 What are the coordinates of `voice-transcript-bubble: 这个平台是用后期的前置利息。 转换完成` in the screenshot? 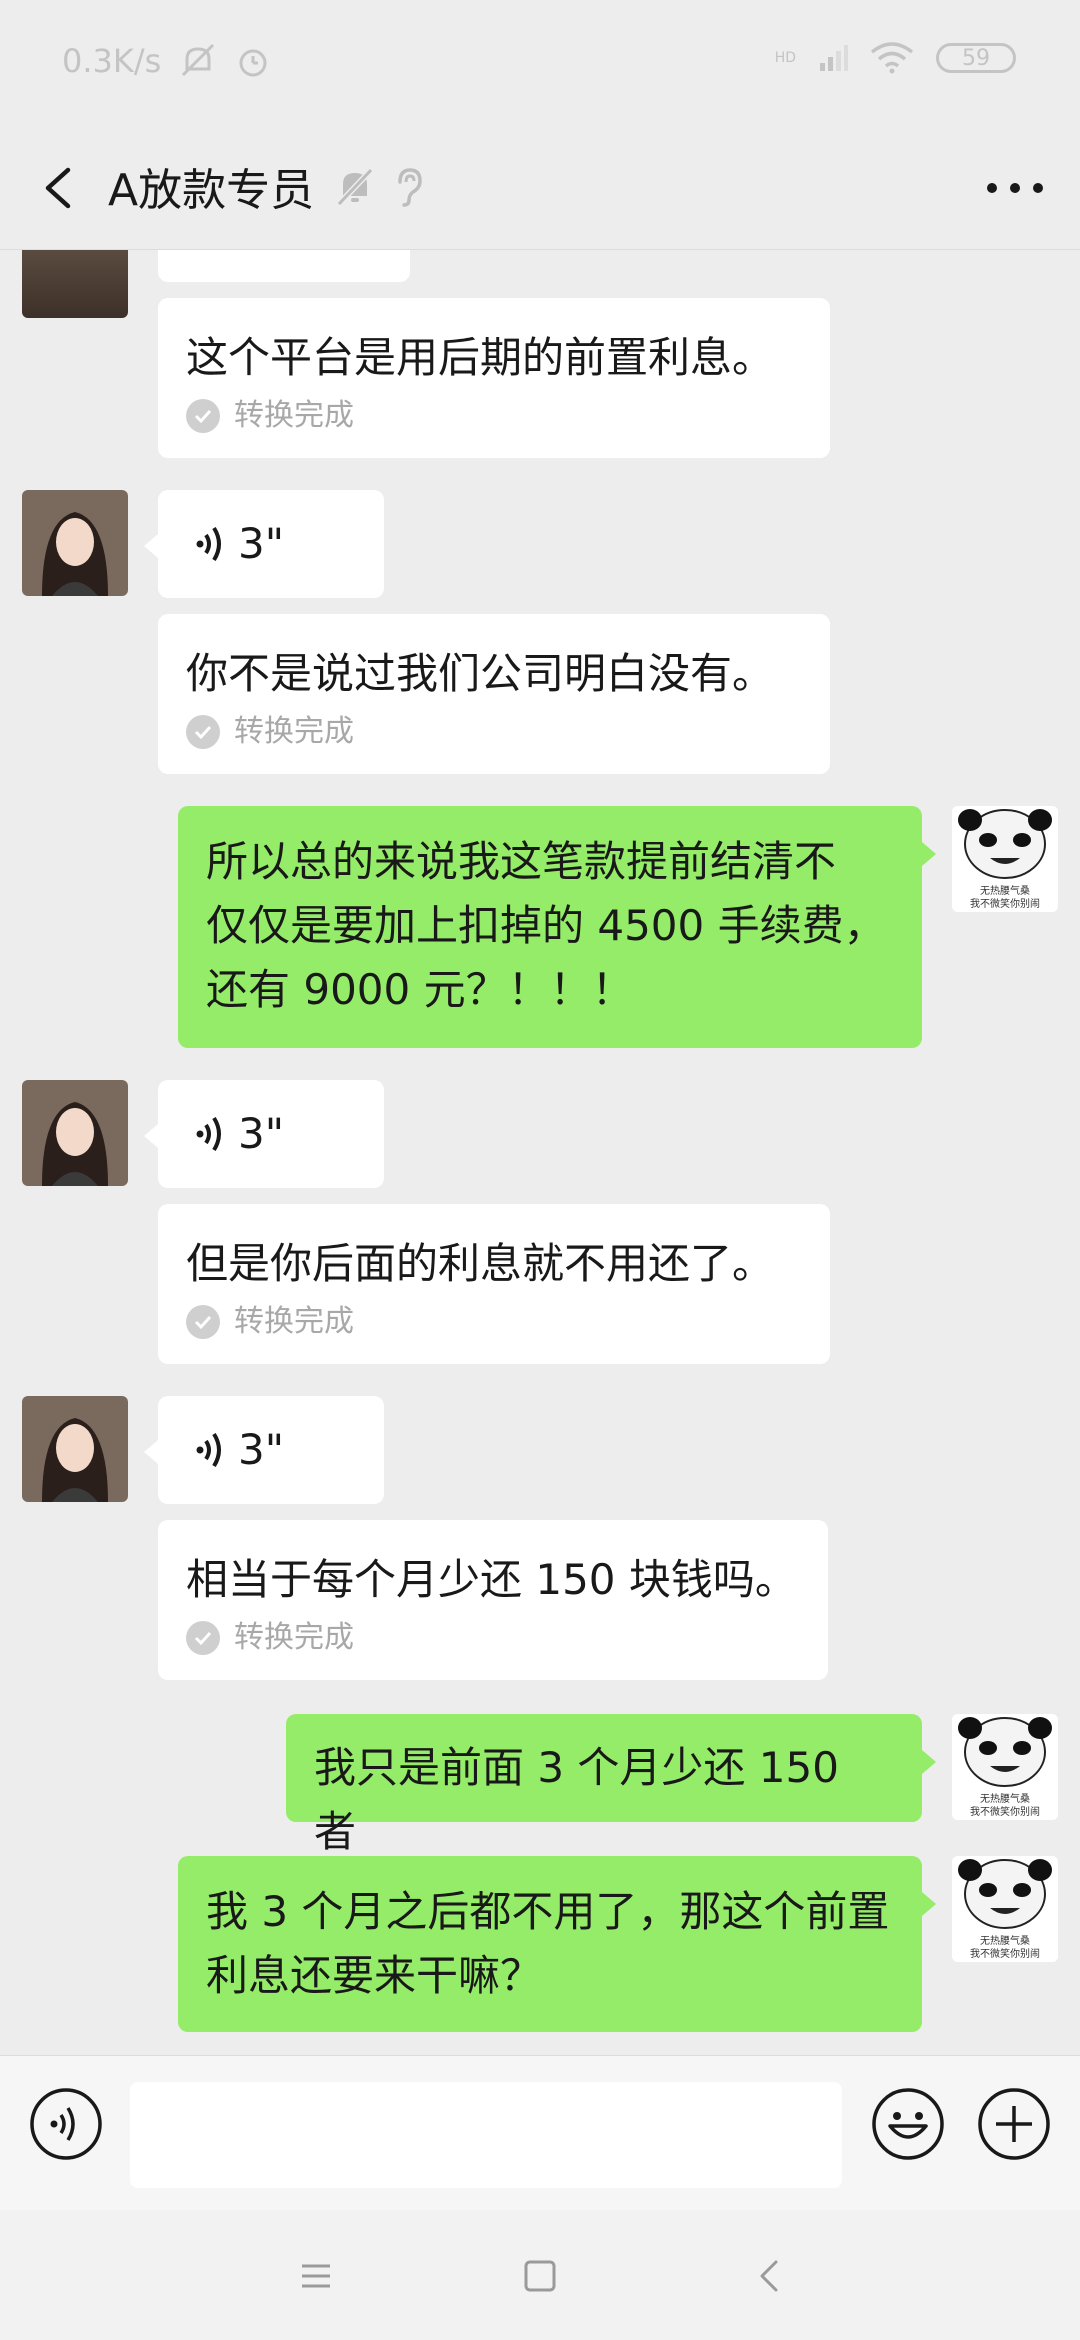 It's located at (494, 378).